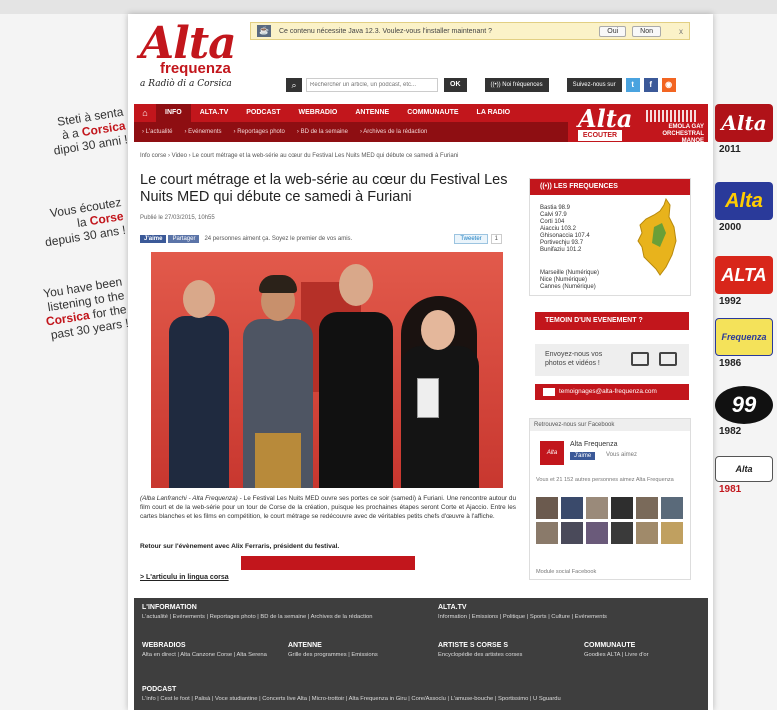 The image size is (777, 710). I want to click on browser-top-strip, so click(388, 7).